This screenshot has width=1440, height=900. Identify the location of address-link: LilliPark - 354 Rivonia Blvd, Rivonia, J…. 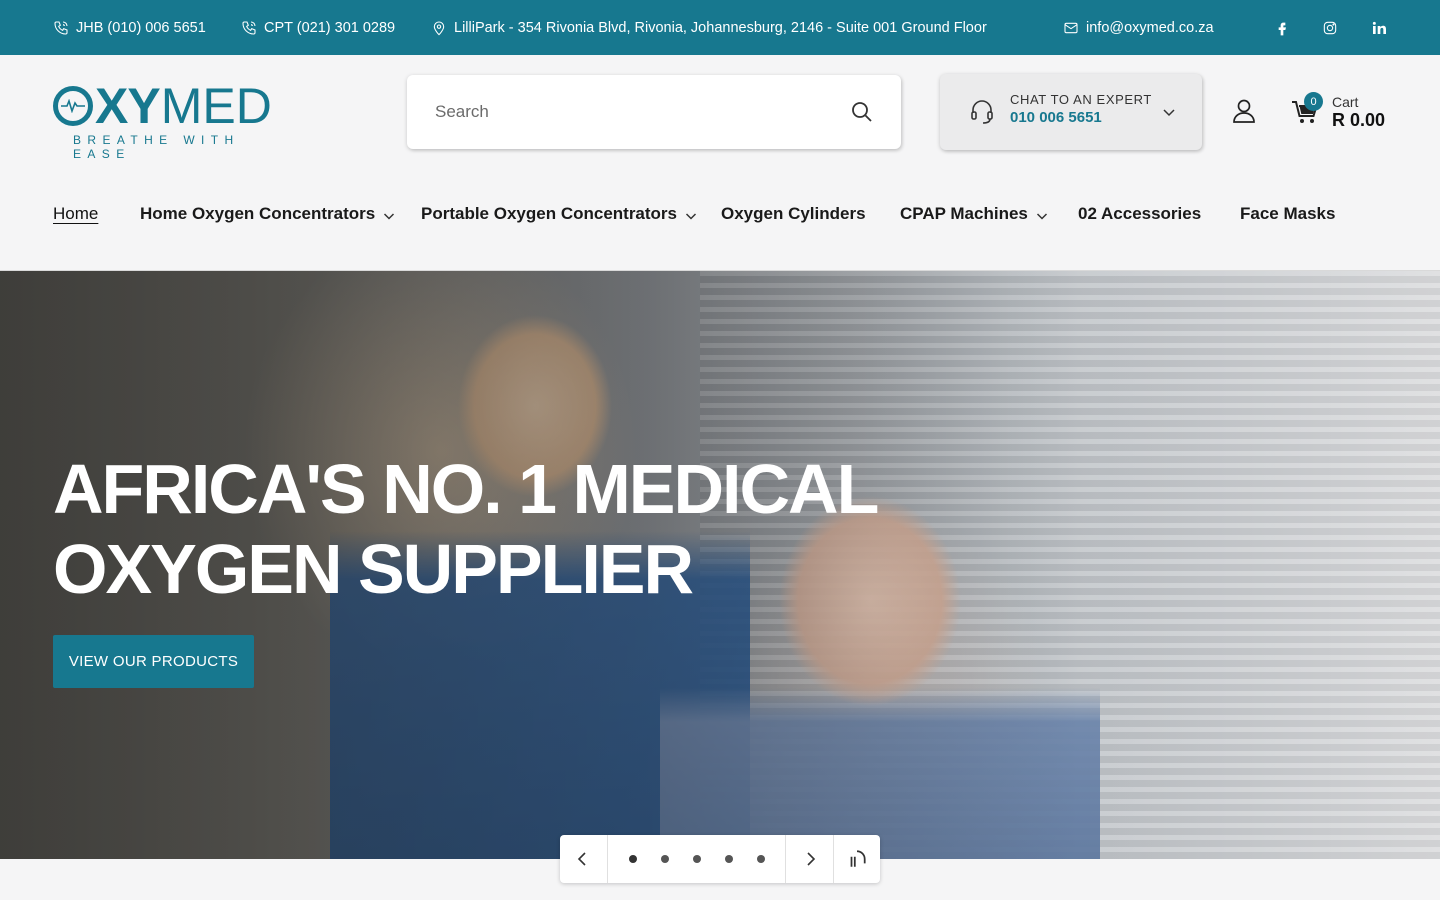
(709, 27).